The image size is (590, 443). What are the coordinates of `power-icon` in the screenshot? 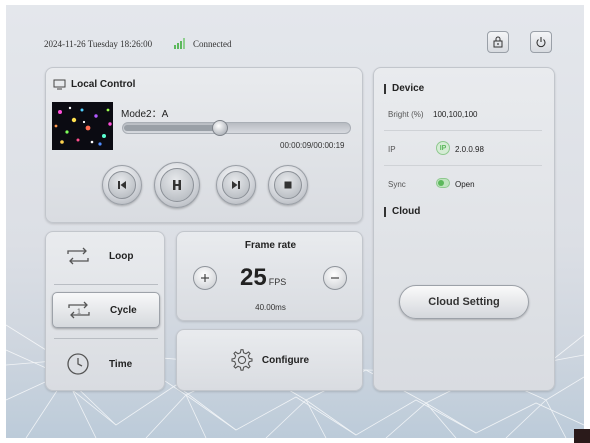 It's located at (541, 42).